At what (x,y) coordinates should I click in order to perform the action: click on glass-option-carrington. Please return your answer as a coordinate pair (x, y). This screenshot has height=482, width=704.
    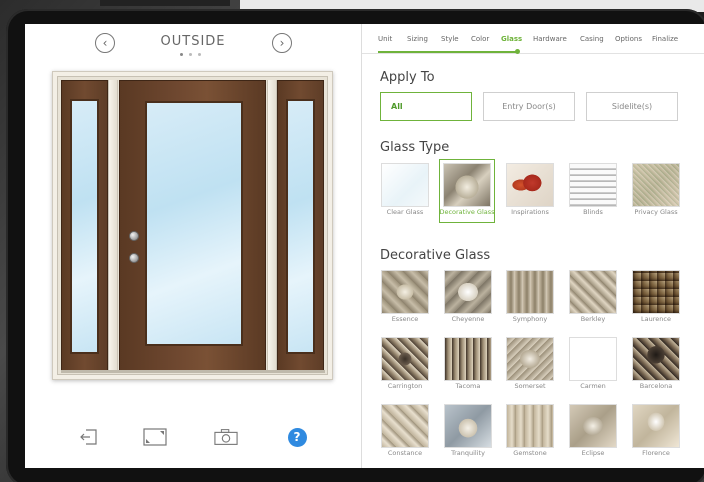
    Looking at the image, I should click on (405, 359).